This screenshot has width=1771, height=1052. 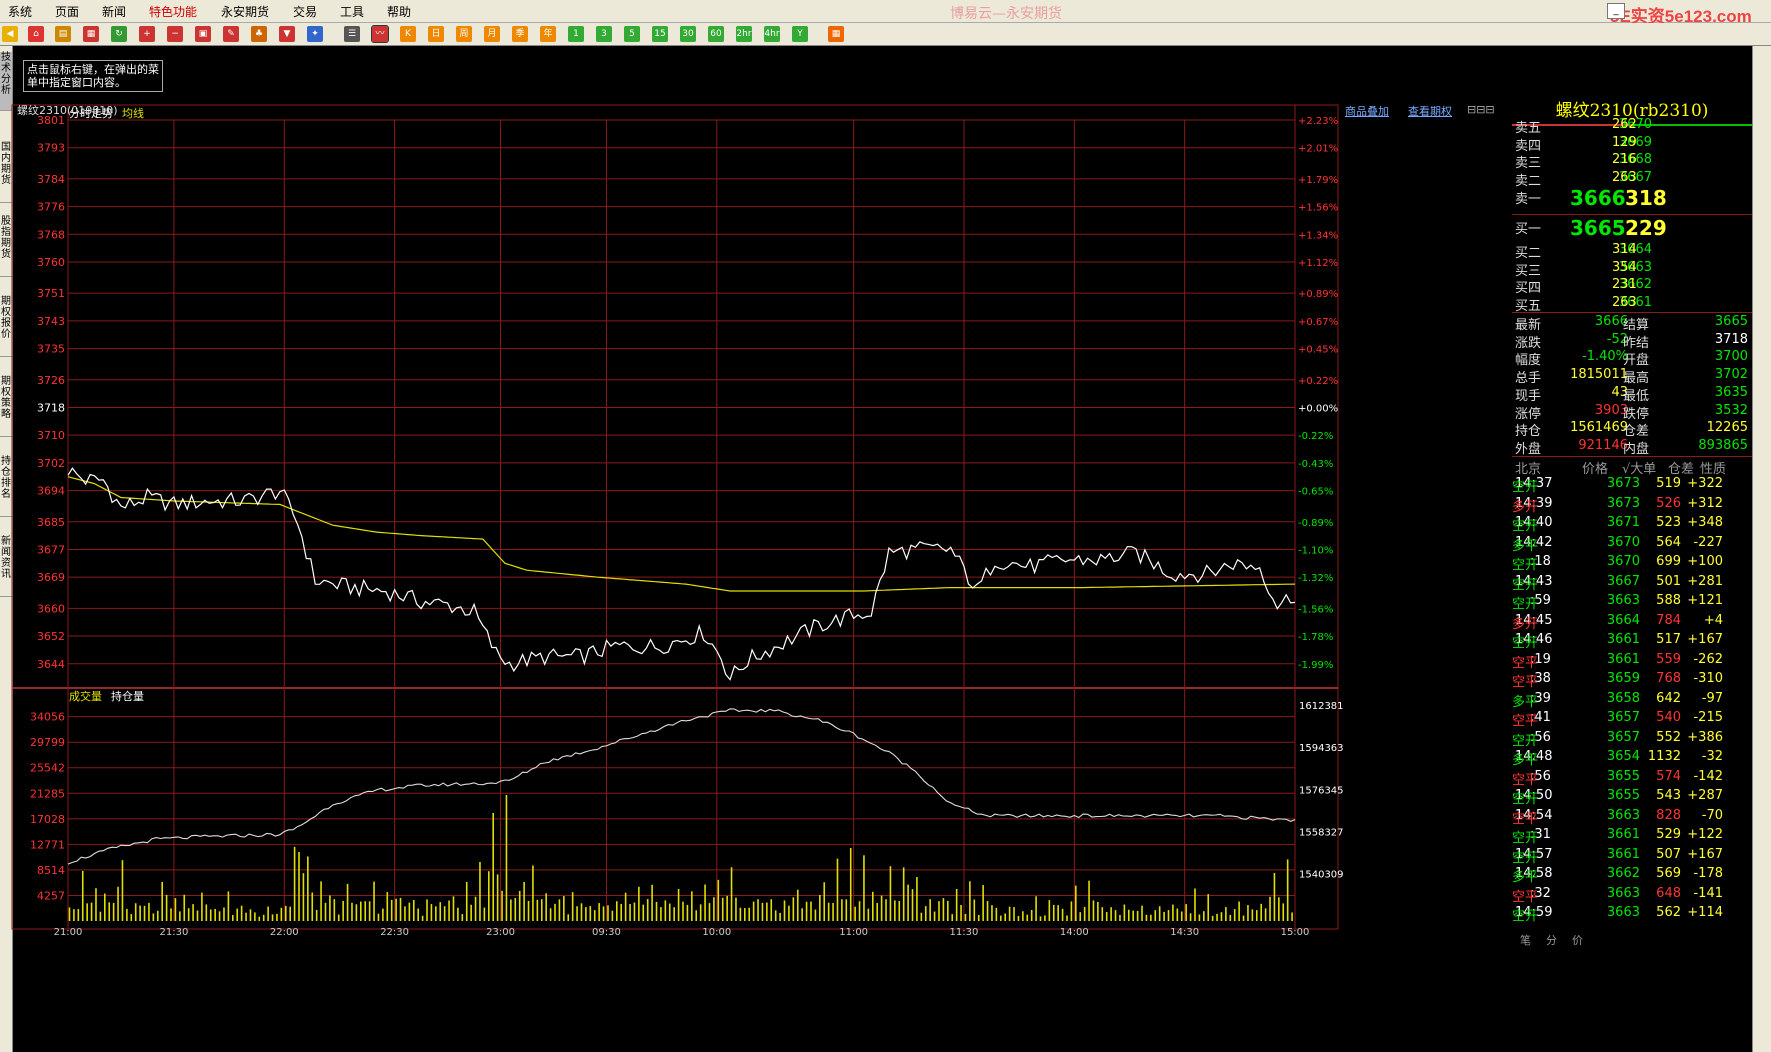 What do you see at coordinates (1632, 214) in the screenshot?
I see `bid-ask-divider` at bounding box center [1632, 214].